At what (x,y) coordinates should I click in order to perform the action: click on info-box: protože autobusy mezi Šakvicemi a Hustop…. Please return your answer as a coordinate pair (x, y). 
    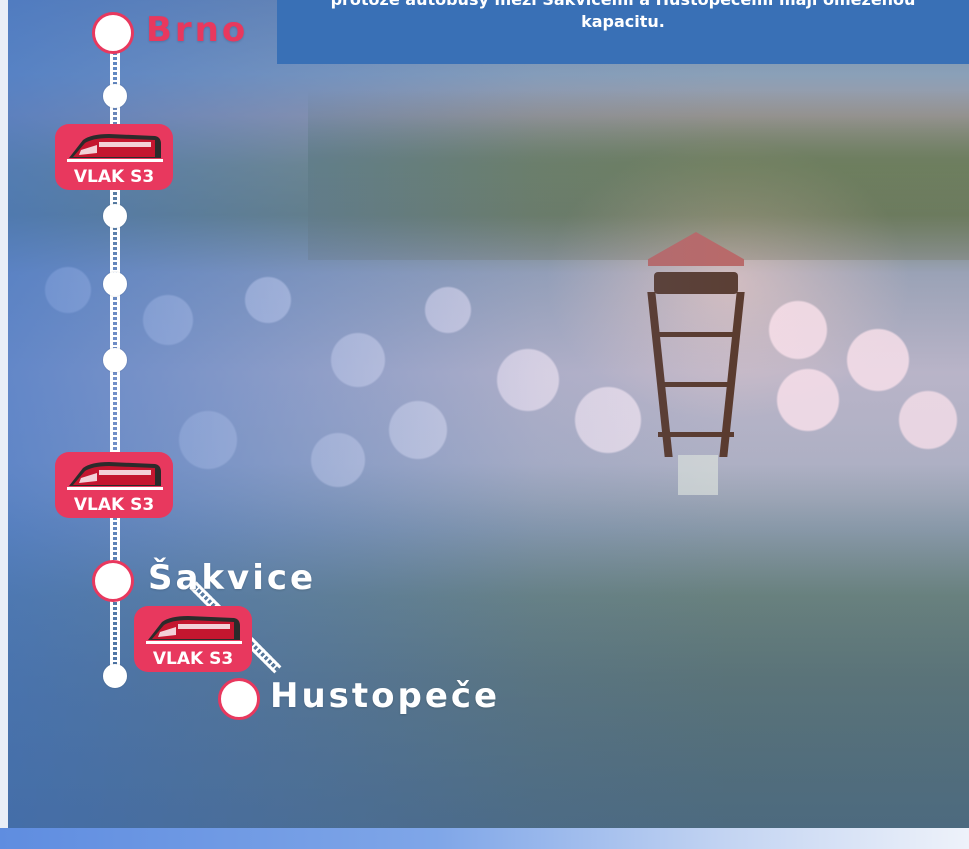
    Looking at the image, I should click on (623, 32).